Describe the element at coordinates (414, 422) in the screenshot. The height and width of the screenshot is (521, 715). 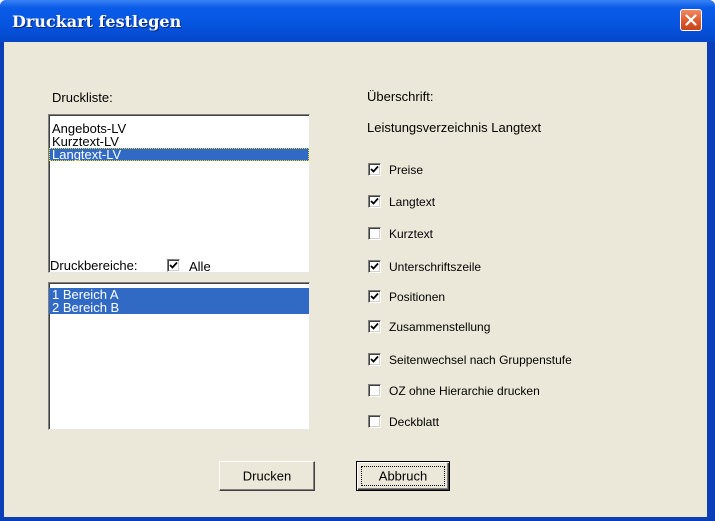
I see `deckblatt-label: Deckblatt` at that location.